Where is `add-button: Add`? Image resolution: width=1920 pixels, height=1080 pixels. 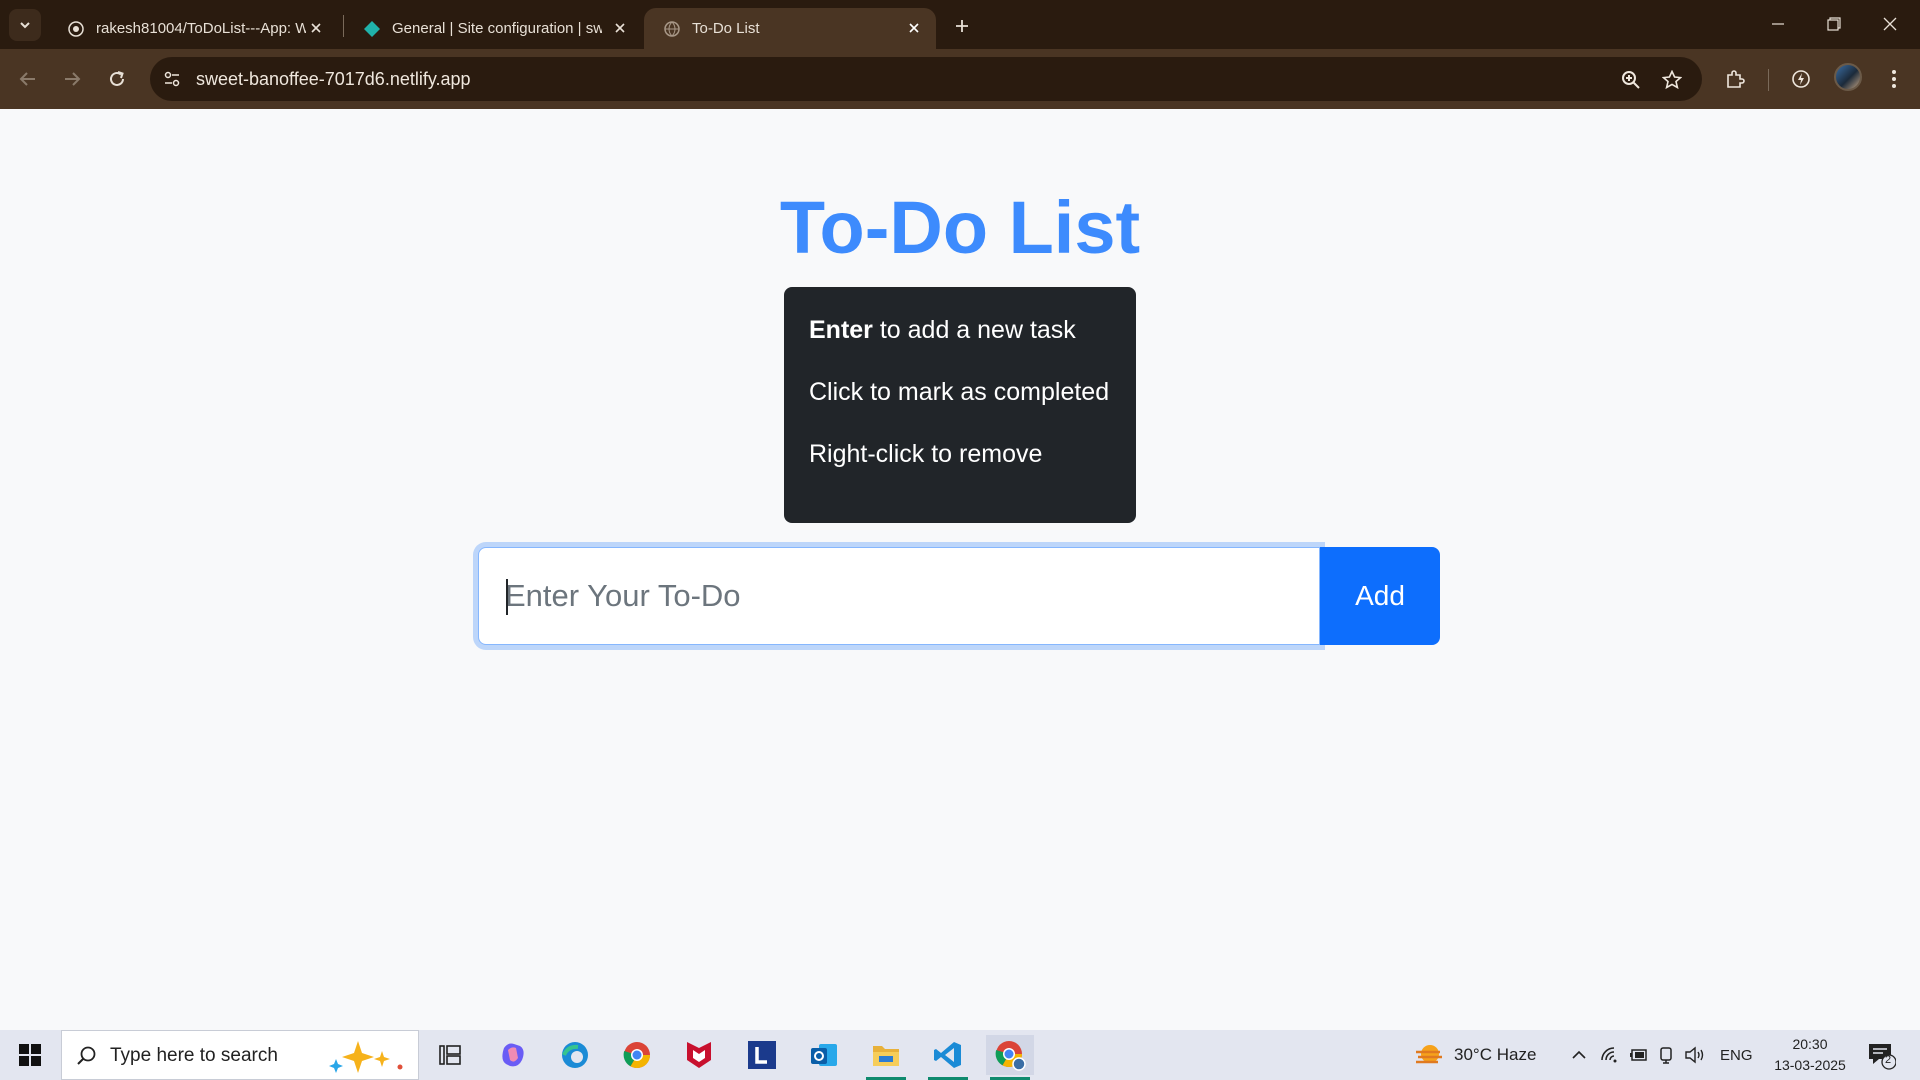 add-button: Add is located at coordinates (1380, 596).